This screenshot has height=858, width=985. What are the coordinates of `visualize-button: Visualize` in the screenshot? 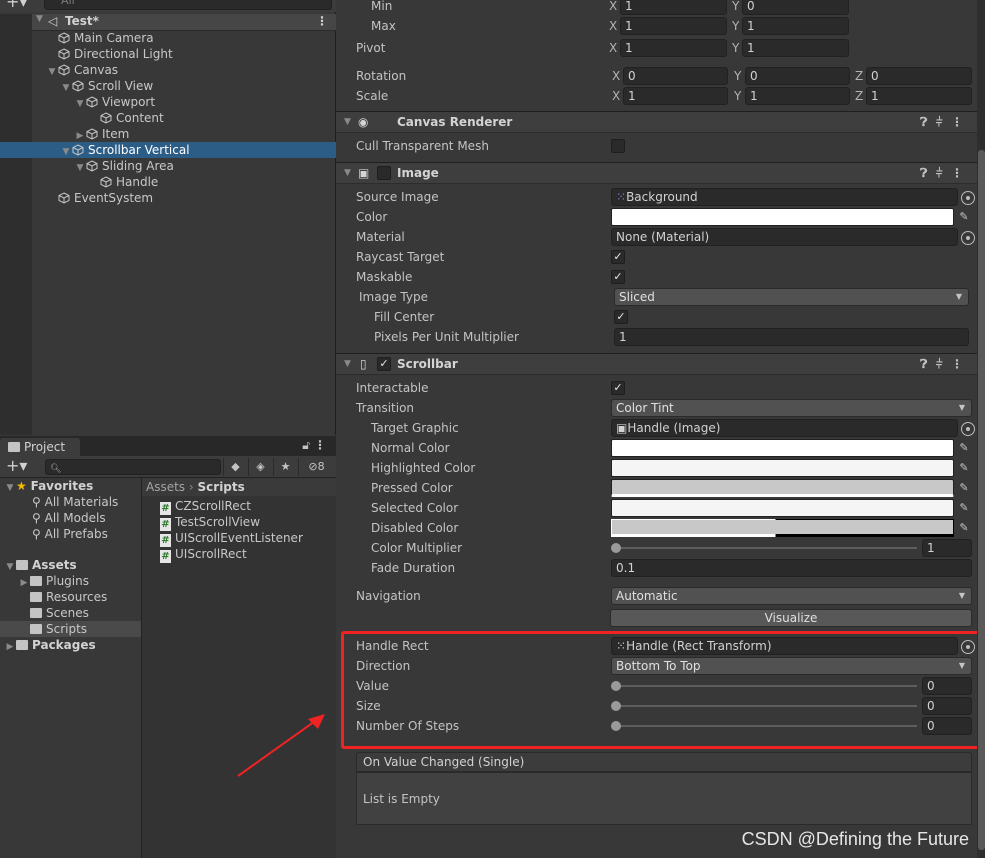 It's located at (791, 618).